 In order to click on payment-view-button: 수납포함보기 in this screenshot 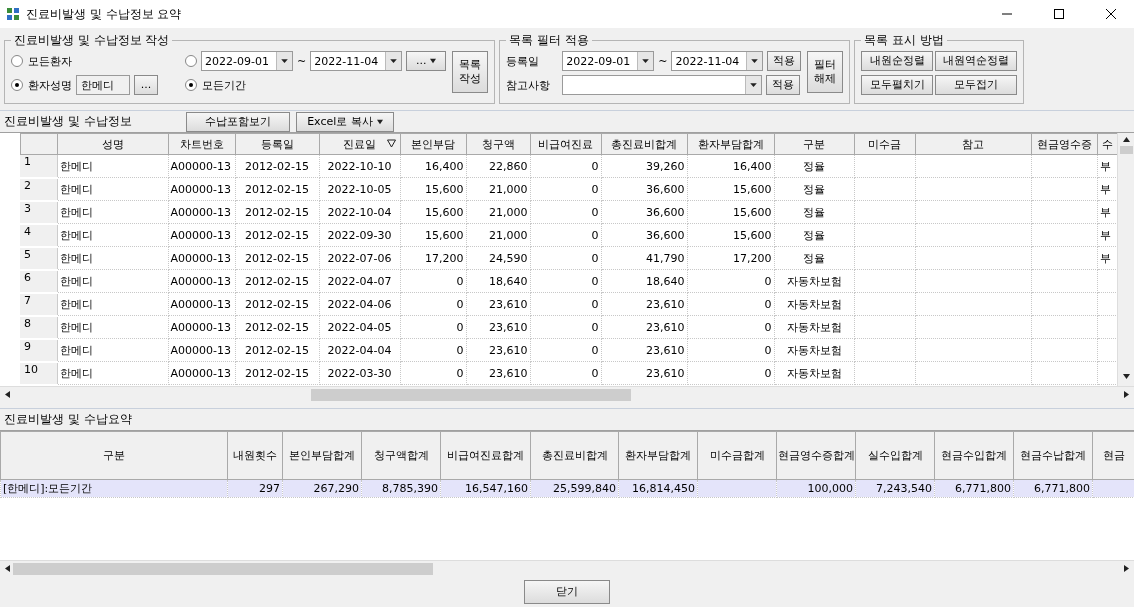, I will do `click(238, 121)`.